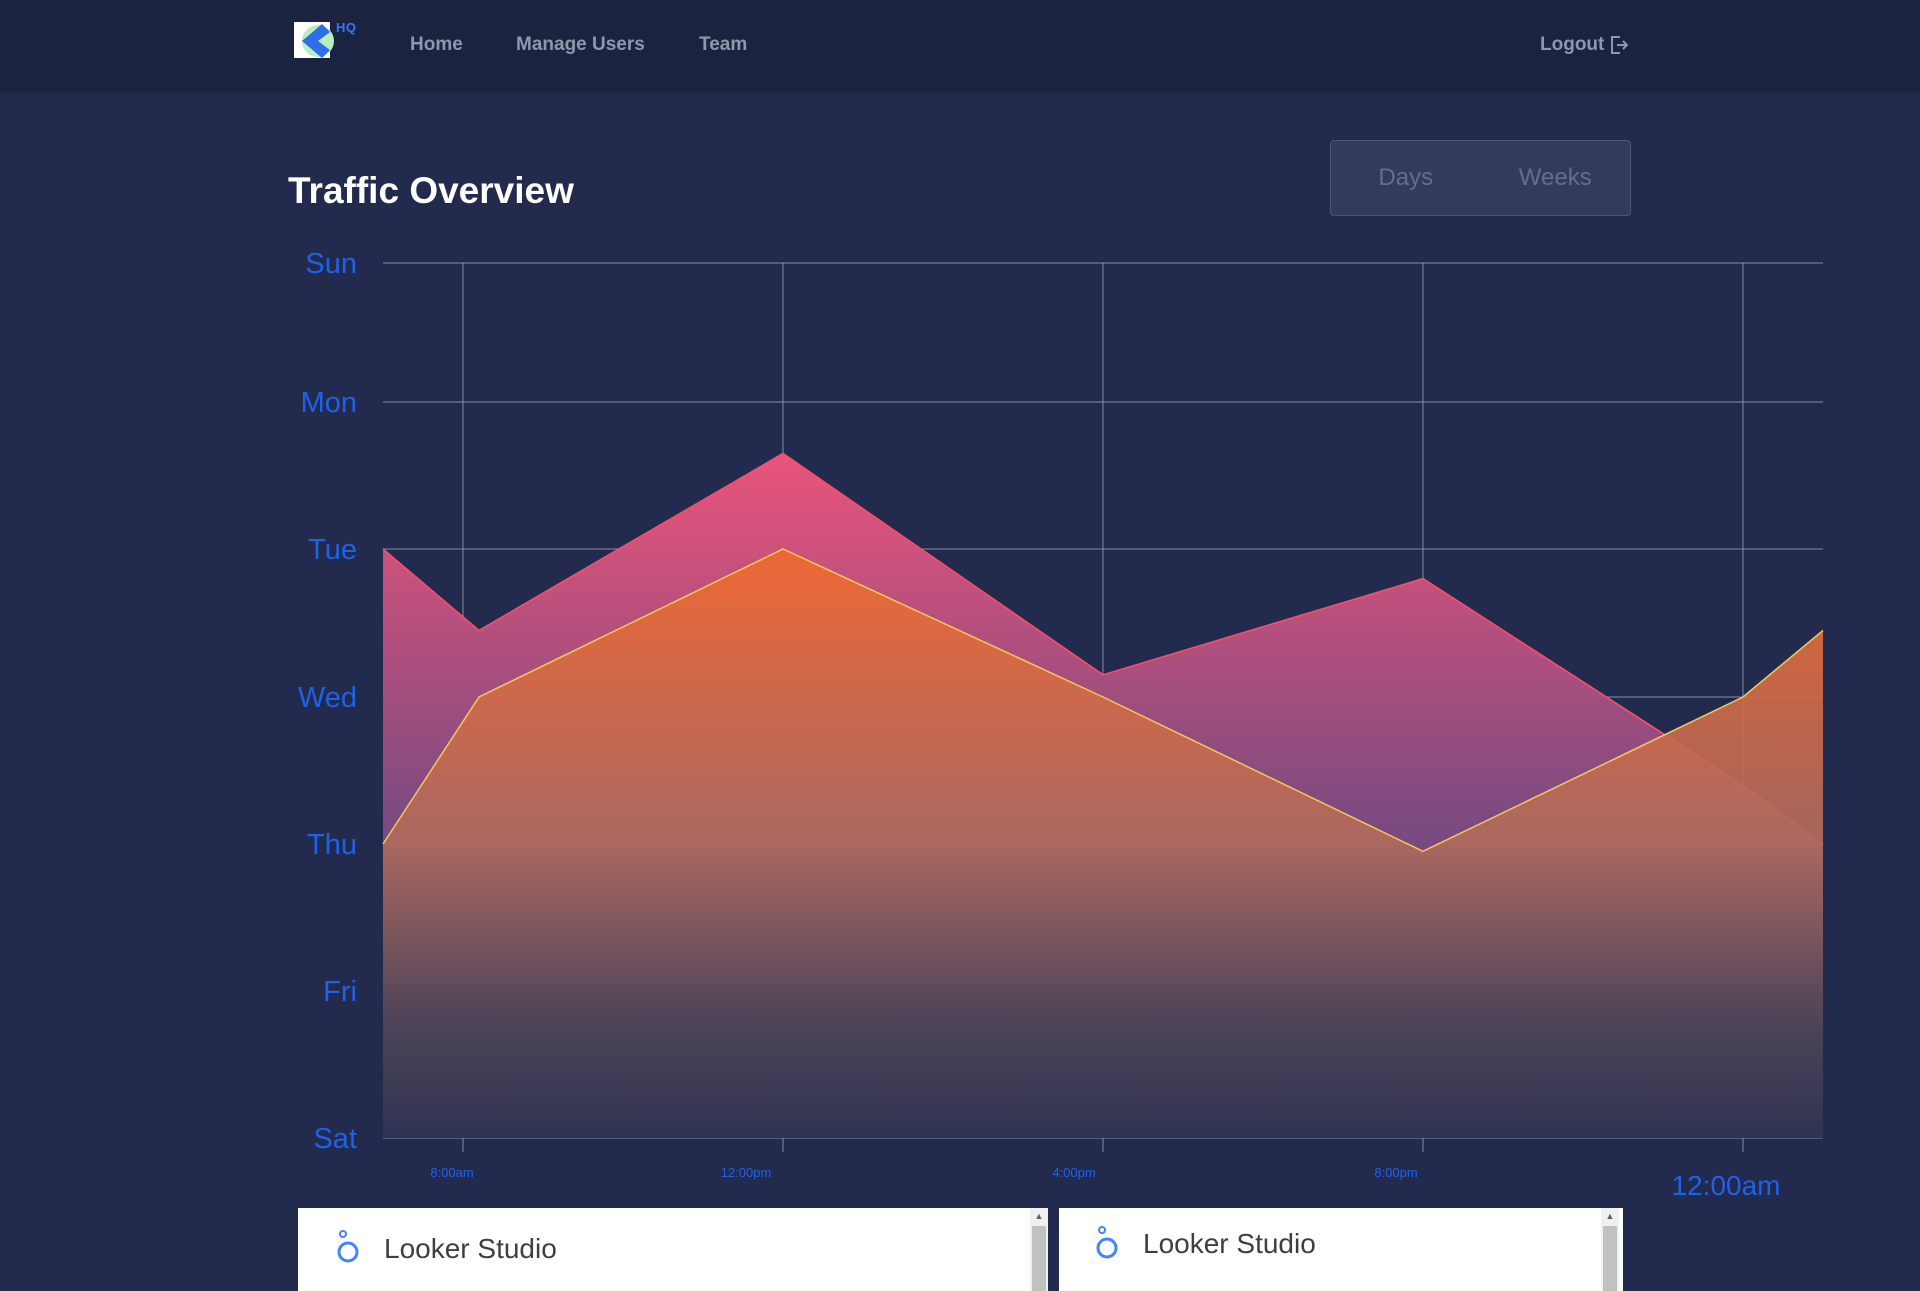 Image resolution: width=1920 pixels, height=1291 pixels. Describe the element at coordinates (340, 992) in the screenshot. I see `y-tick-label: Fri` at that location.